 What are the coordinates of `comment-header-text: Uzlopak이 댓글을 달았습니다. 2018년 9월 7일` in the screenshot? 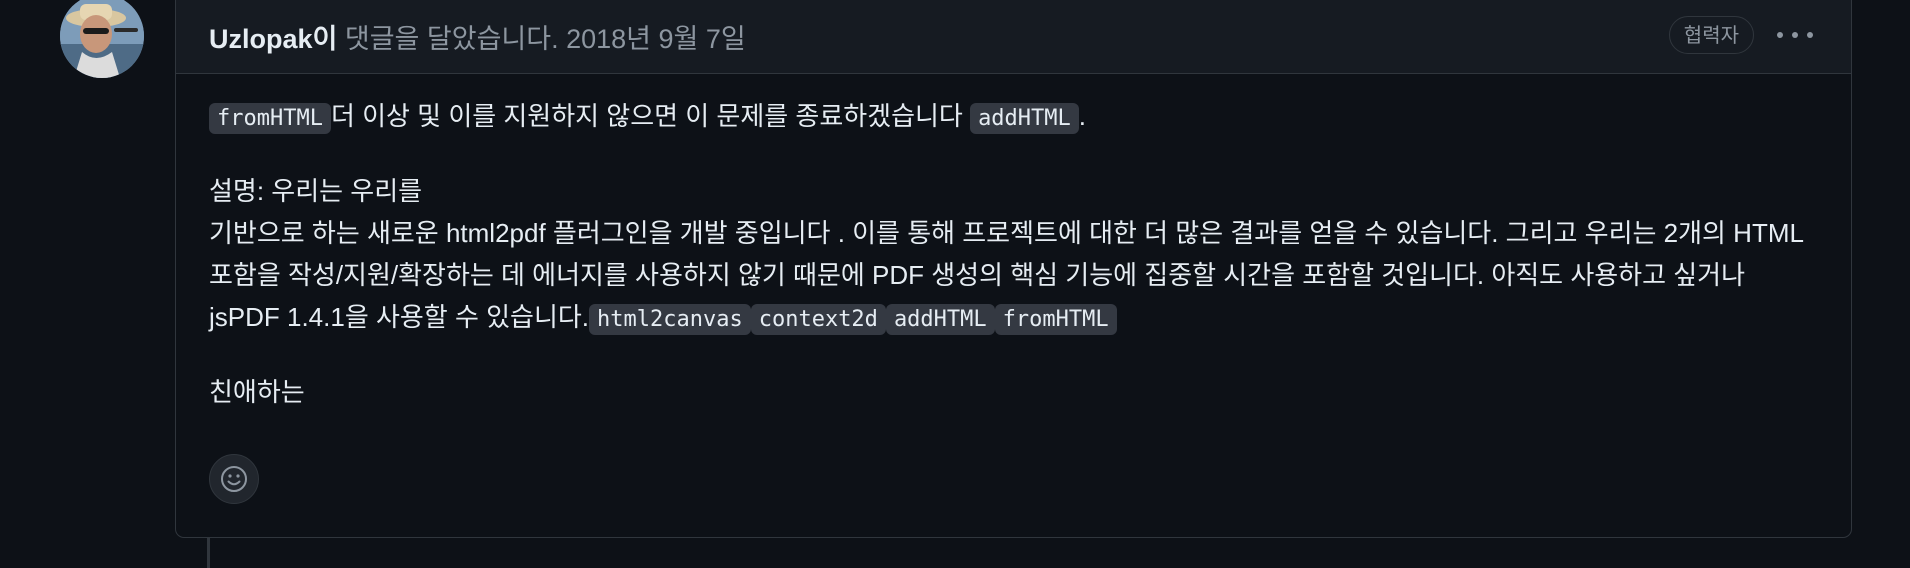 It's located at (477, 39).